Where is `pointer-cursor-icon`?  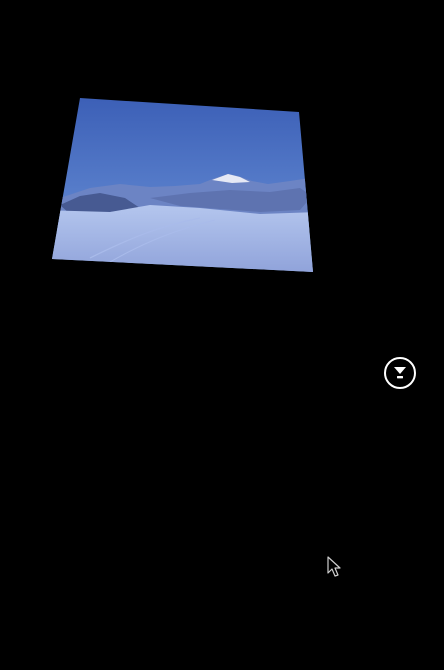
pointer-cursor-icon is located at coordinates (335, 567).